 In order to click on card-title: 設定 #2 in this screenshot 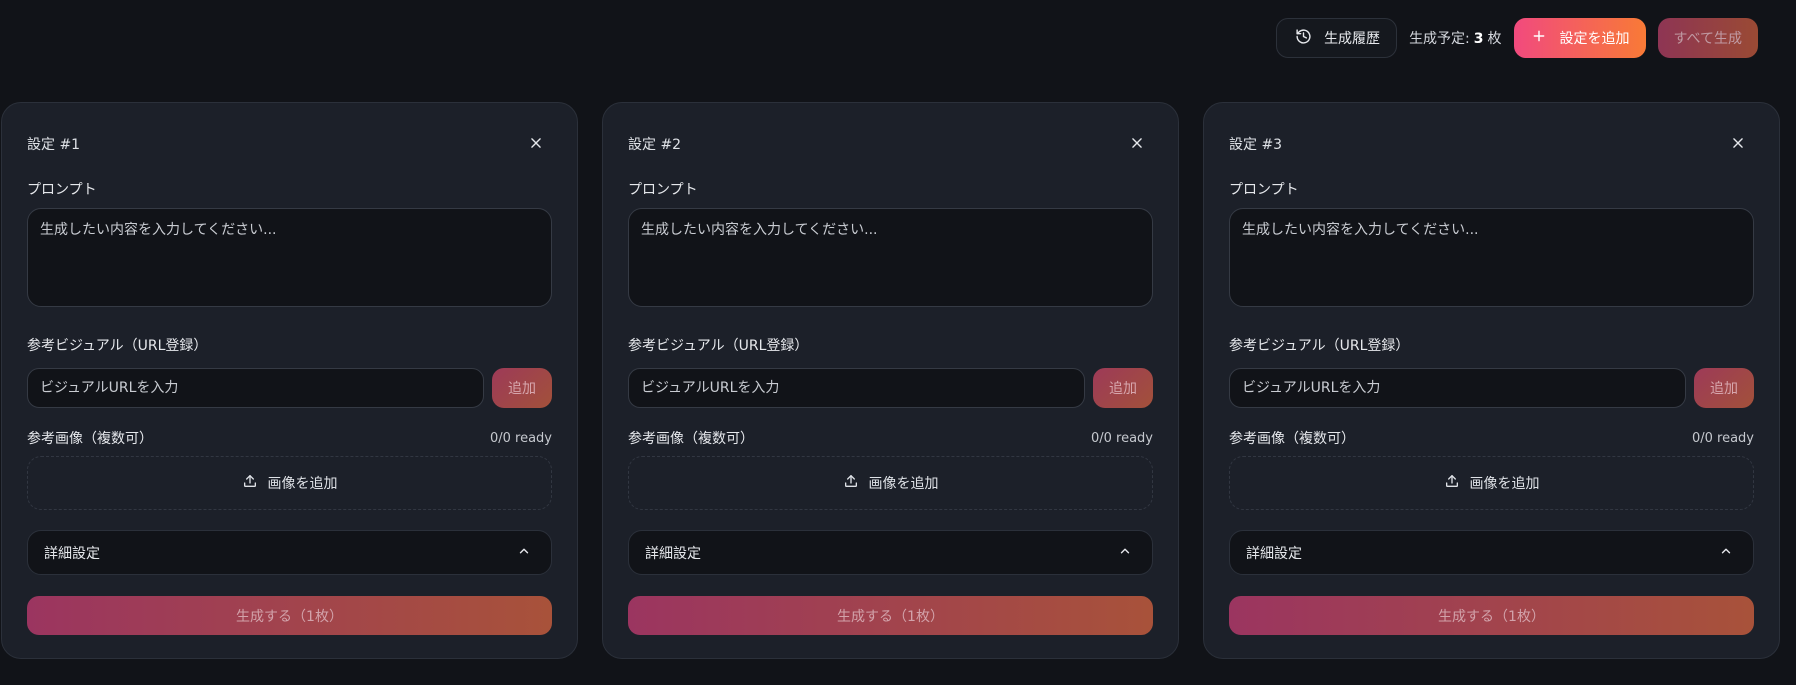, I will do `click(655, 145)`.